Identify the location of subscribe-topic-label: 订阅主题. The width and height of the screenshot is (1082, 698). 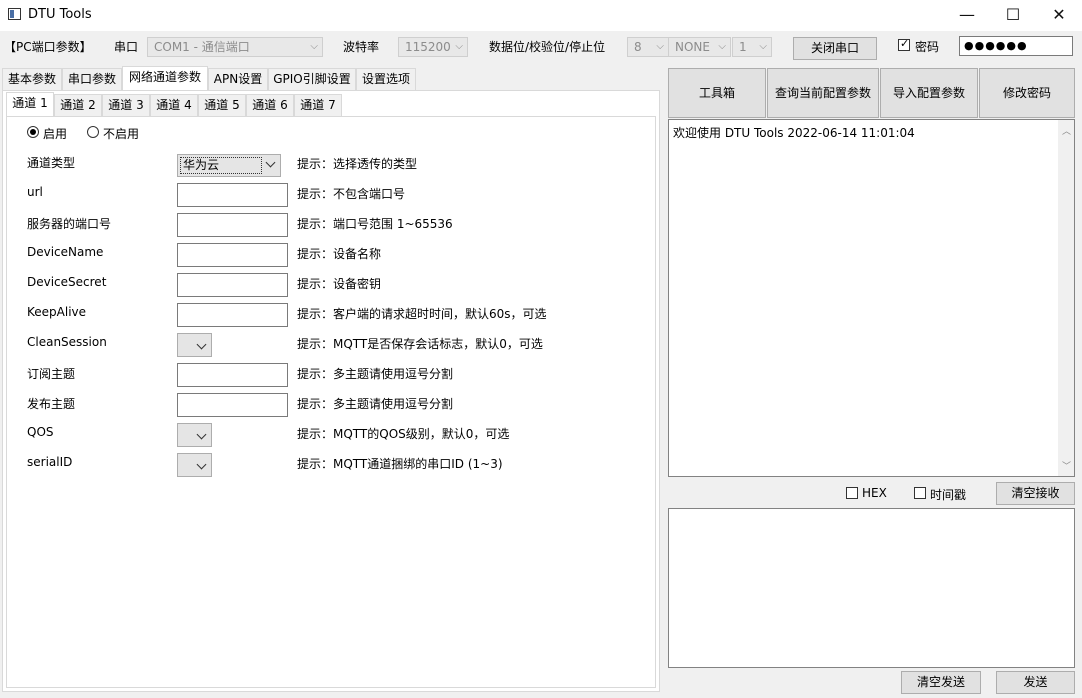
(51, 374).